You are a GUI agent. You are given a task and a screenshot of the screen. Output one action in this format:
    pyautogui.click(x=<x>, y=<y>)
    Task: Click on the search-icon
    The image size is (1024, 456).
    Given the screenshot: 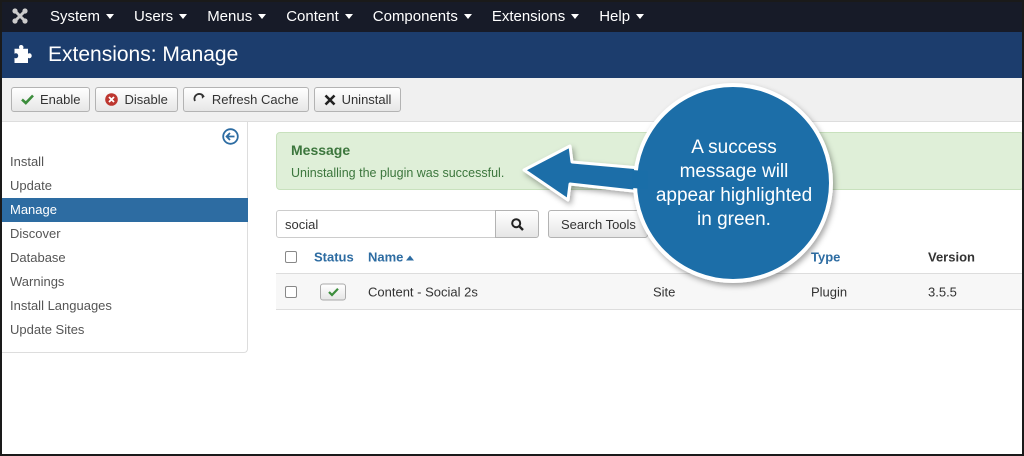 What is the action you would take?
    pyautogui.click(x=517, y=224)
    